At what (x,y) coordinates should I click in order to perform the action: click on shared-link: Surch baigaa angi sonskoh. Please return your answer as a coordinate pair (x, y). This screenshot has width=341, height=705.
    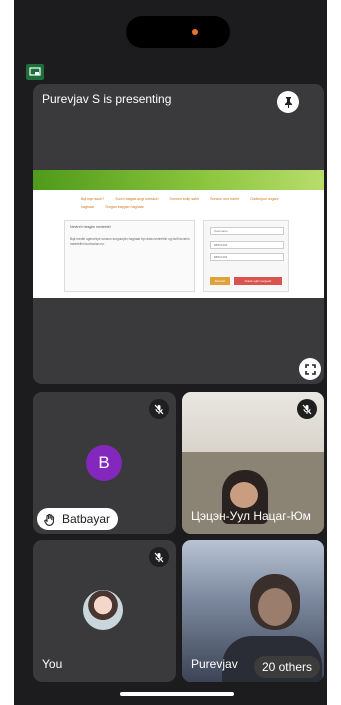
    Looking at the image, I should click on (137, 199).